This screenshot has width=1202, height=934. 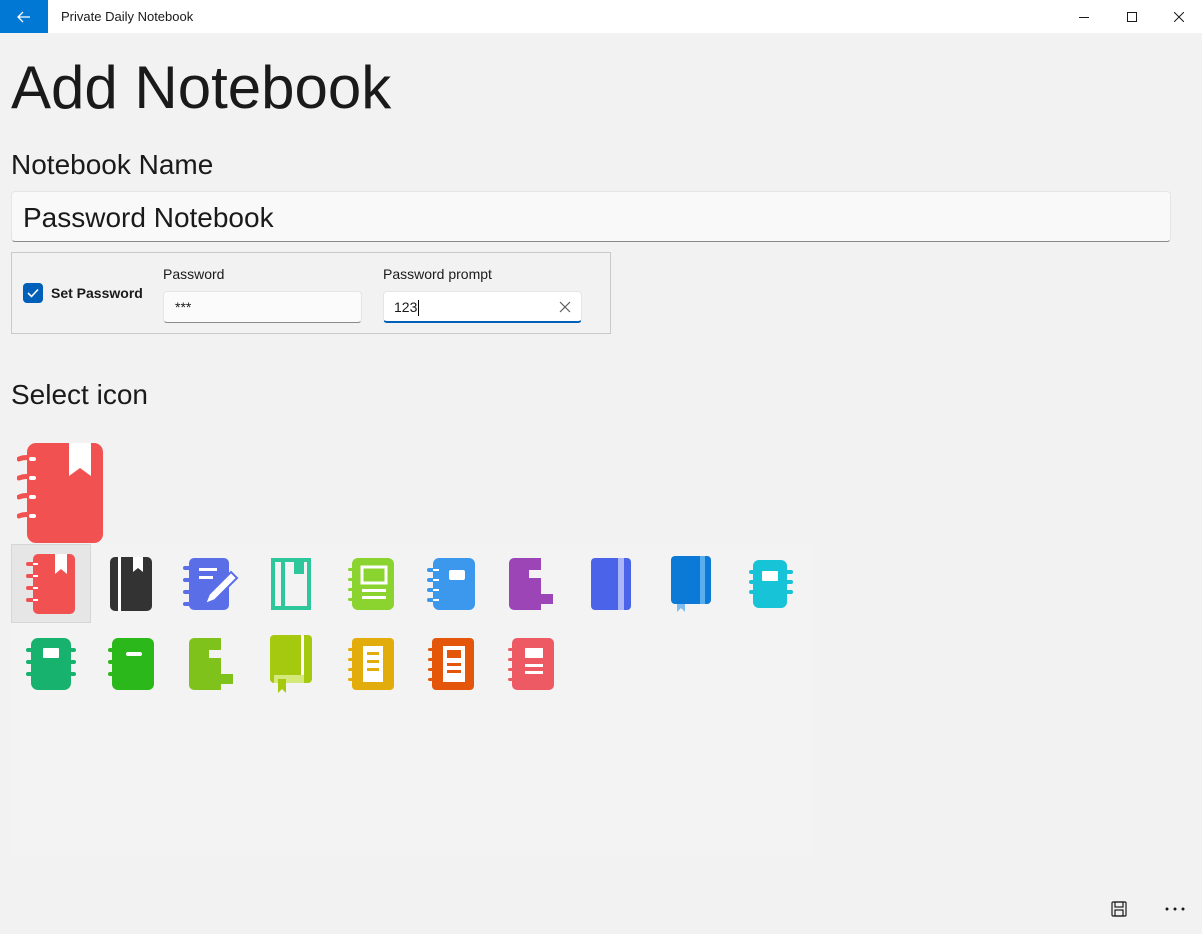 I want to click on icon-option-blue-journal, so click(x=691, y=583).